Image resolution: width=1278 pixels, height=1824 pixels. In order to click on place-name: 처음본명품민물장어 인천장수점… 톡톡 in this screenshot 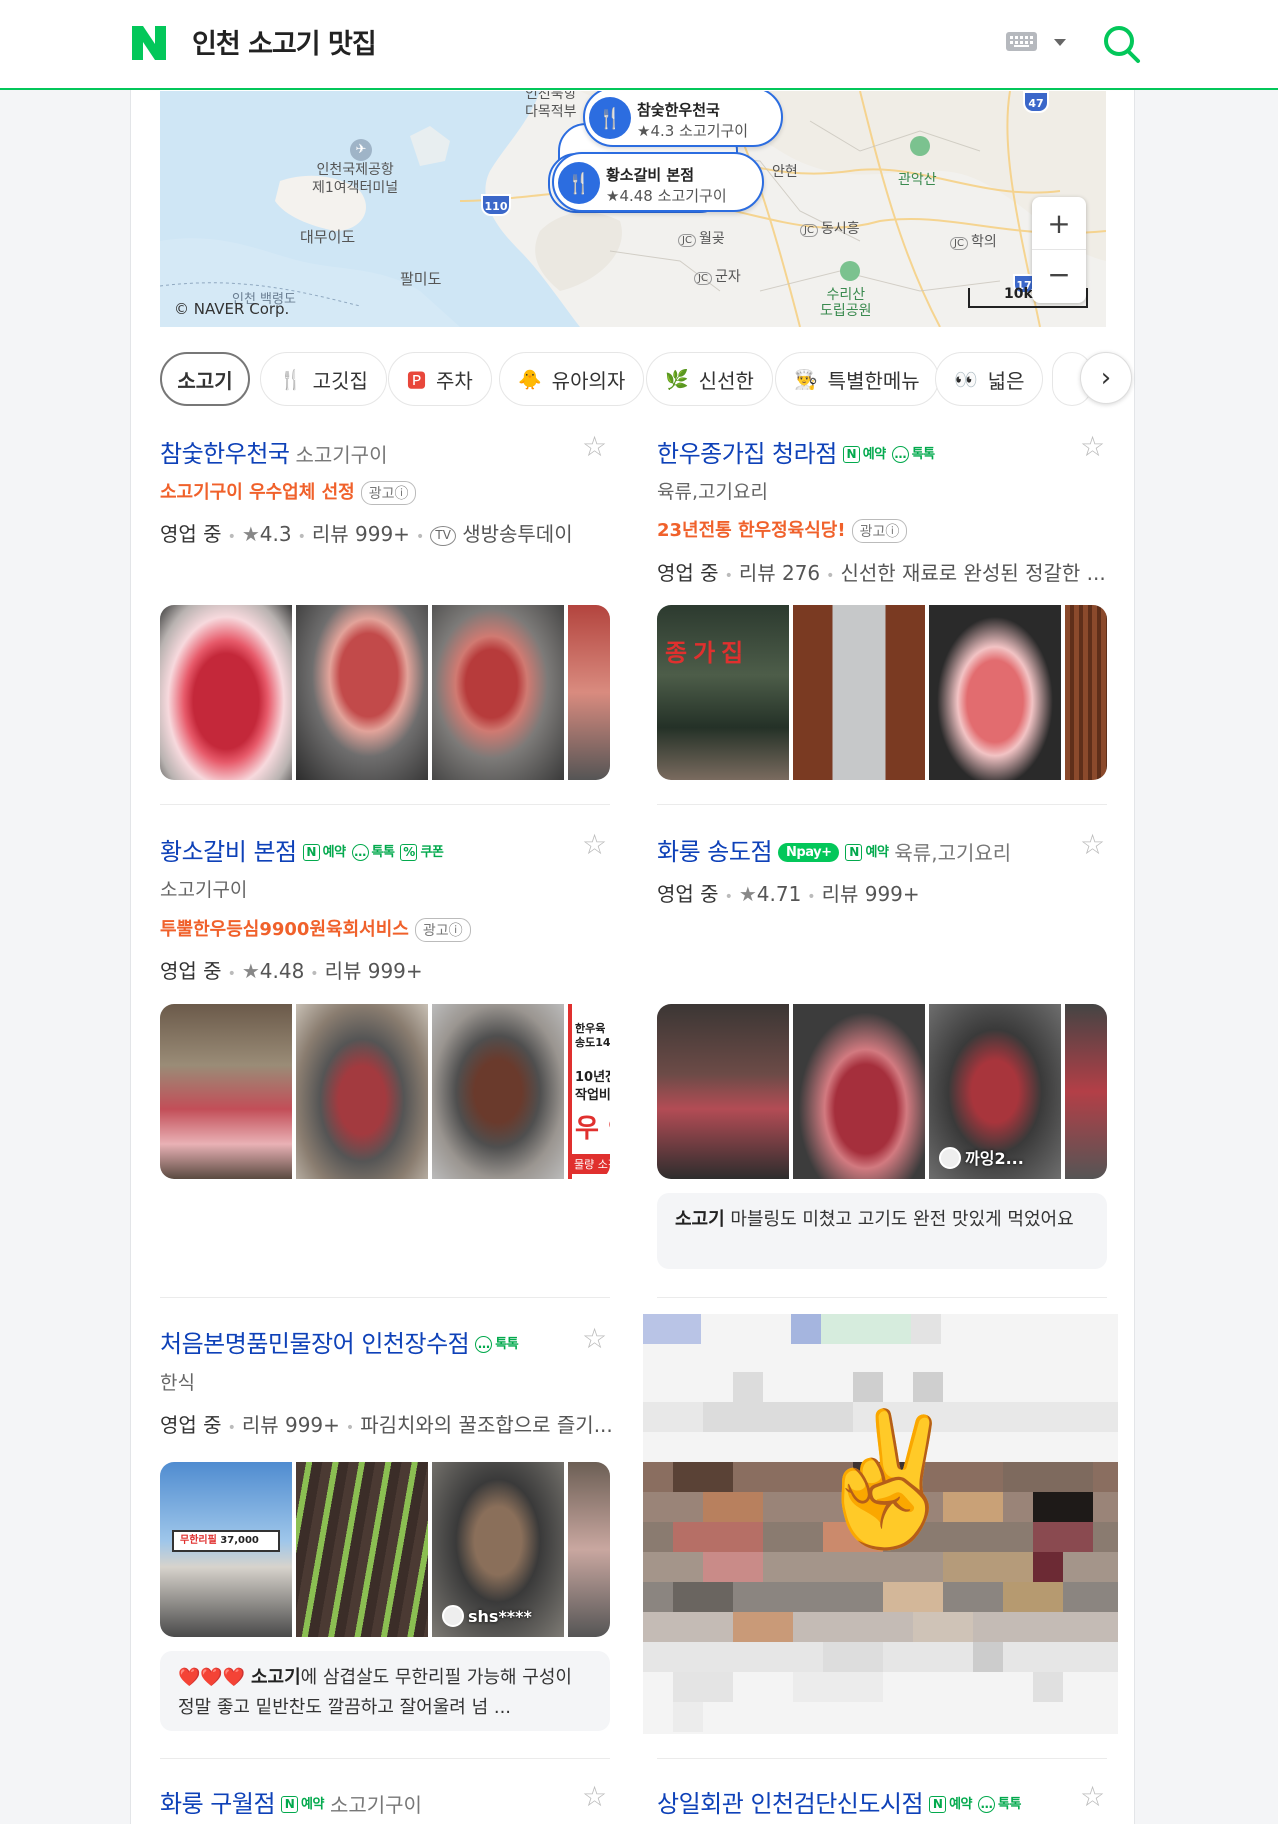, I will do `click(339, 1341)`.